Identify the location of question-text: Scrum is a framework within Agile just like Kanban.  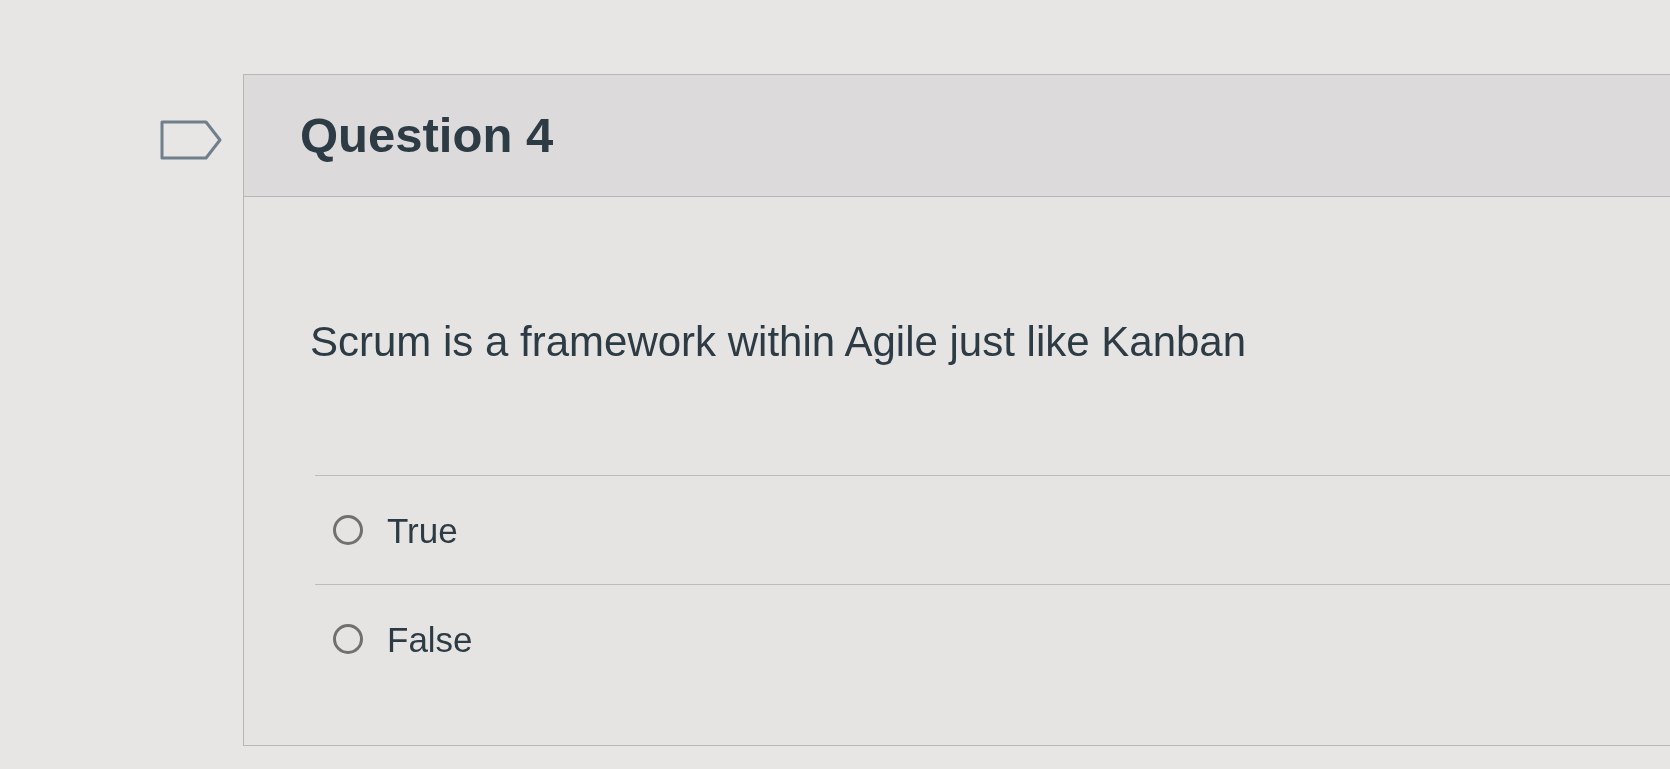
(778, 342).